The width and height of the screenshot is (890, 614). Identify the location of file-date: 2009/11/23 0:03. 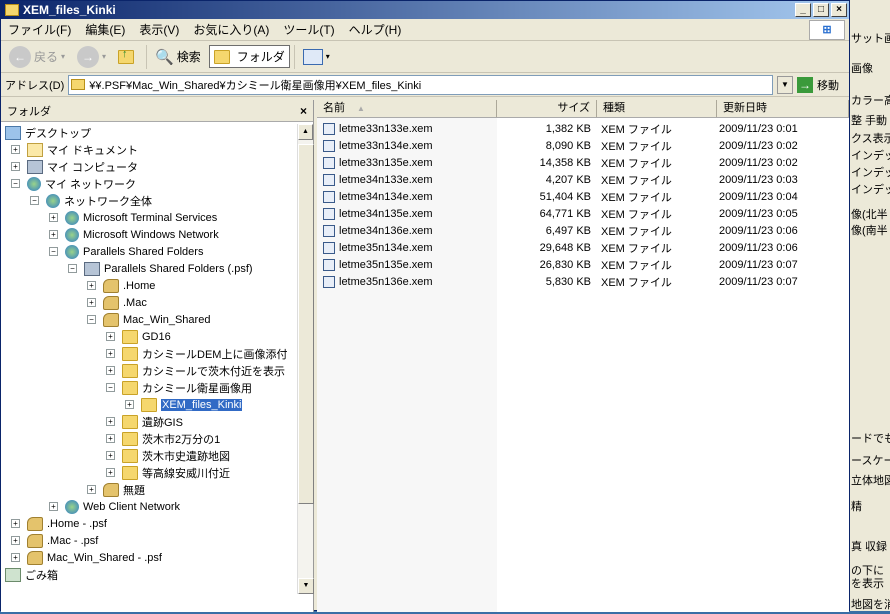
(758, 179).